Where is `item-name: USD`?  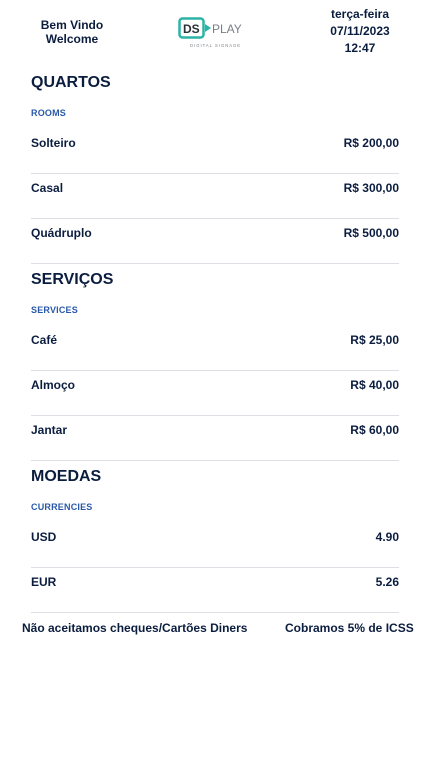 item-name: USD is located at coordinates (44, 537).